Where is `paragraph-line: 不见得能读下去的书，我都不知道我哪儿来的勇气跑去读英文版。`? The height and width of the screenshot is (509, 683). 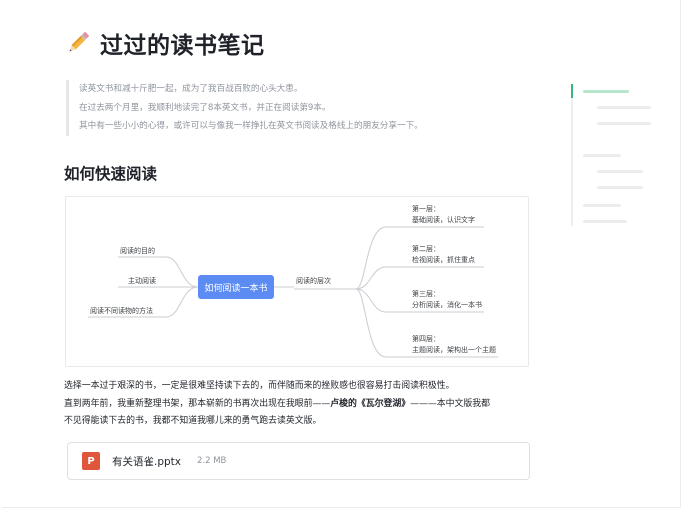
paragraph-line: 不见得能读下去的书，我都不知道我哪儿来的勇气跑去读英文版。 is located at coordinates (193, 421).